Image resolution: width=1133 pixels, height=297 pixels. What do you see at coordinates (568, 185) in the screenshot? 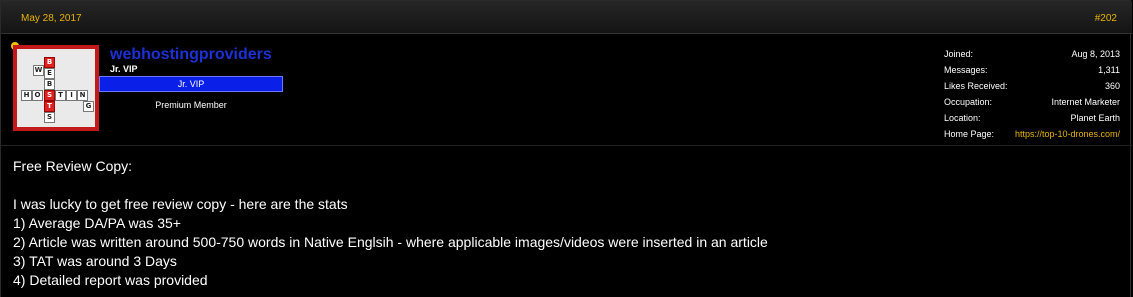
I see `post-line` at bounding box center [568, 185].